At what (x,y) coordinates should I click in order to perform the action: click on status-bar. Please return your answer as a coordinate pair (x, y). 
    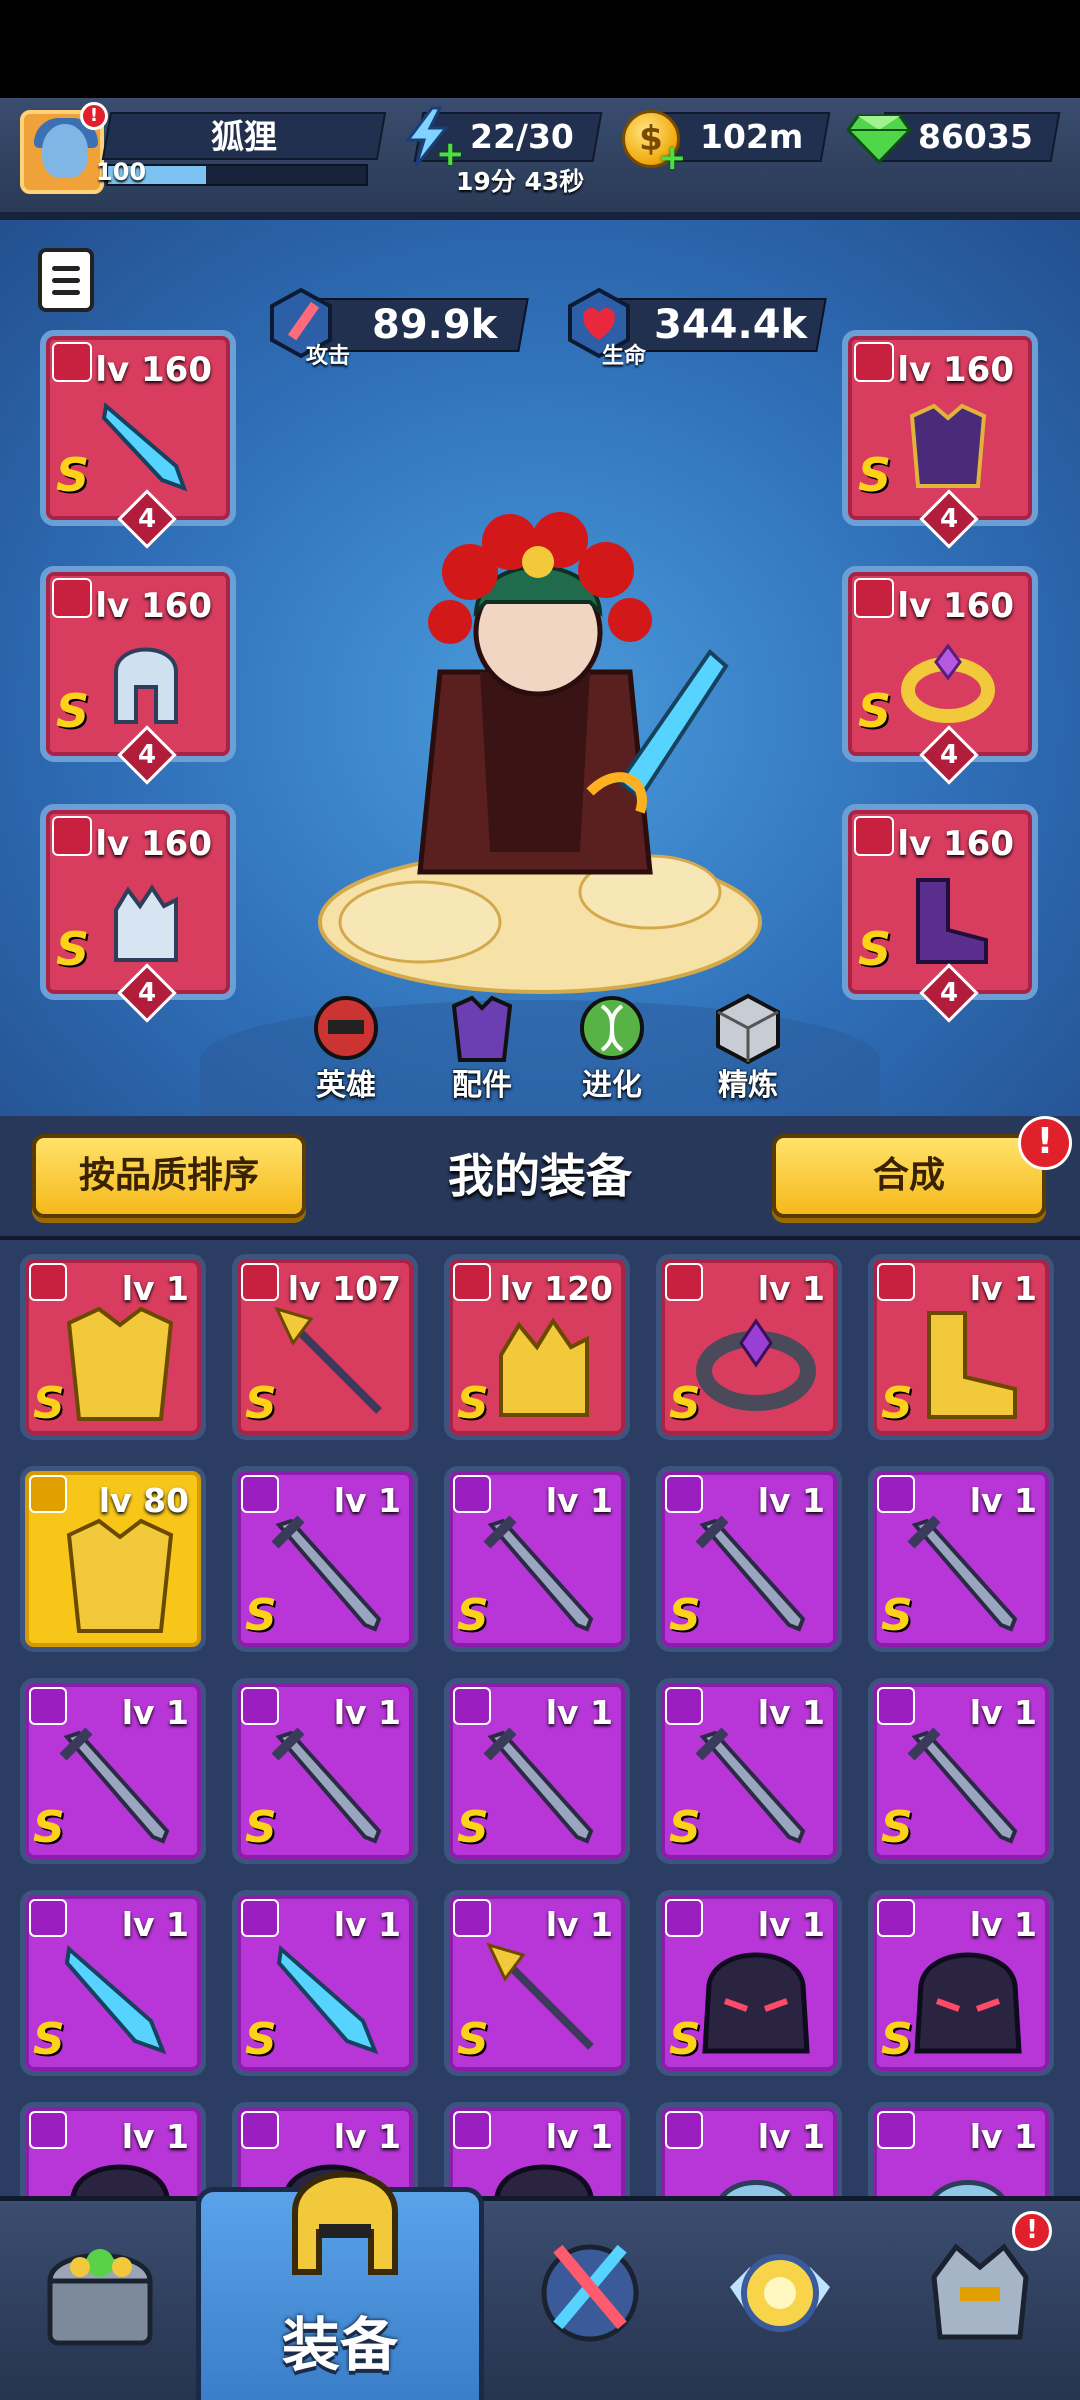
    Looking at the image, I should click on (540, 49).